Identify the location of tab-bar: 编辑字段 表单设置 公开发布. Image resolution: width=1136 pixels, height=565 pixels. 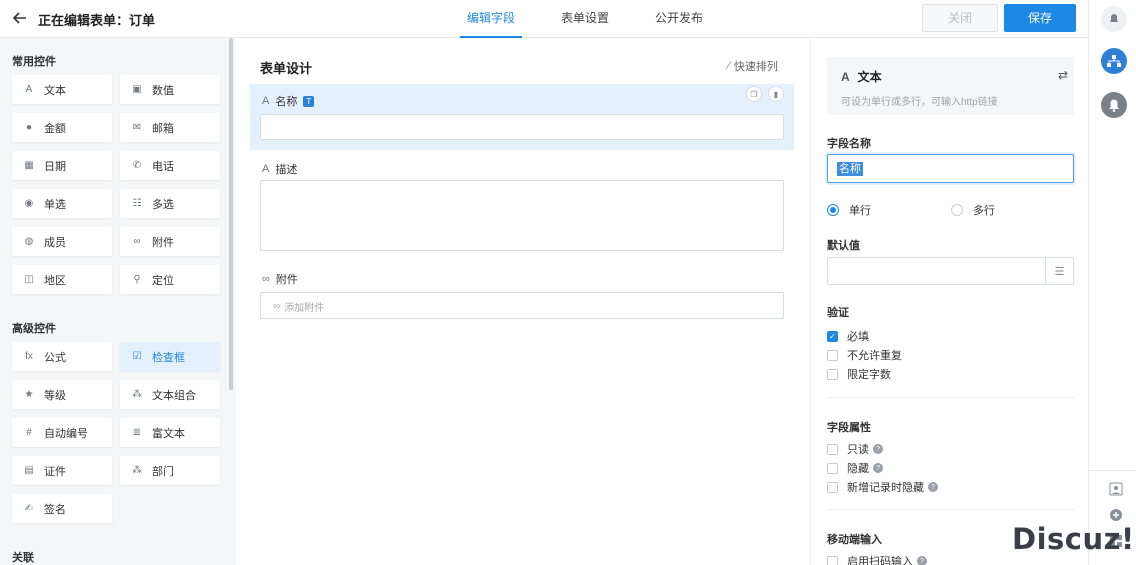
(601, 19).